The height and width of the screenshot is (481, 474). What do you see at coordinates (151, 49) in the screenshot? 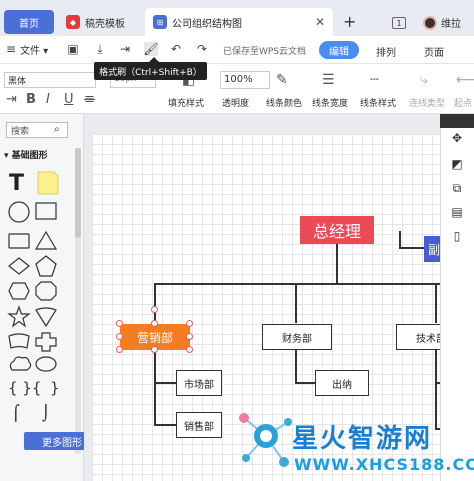
I see `format-painter-icon: 🖌` at bounding box center [151, 49].